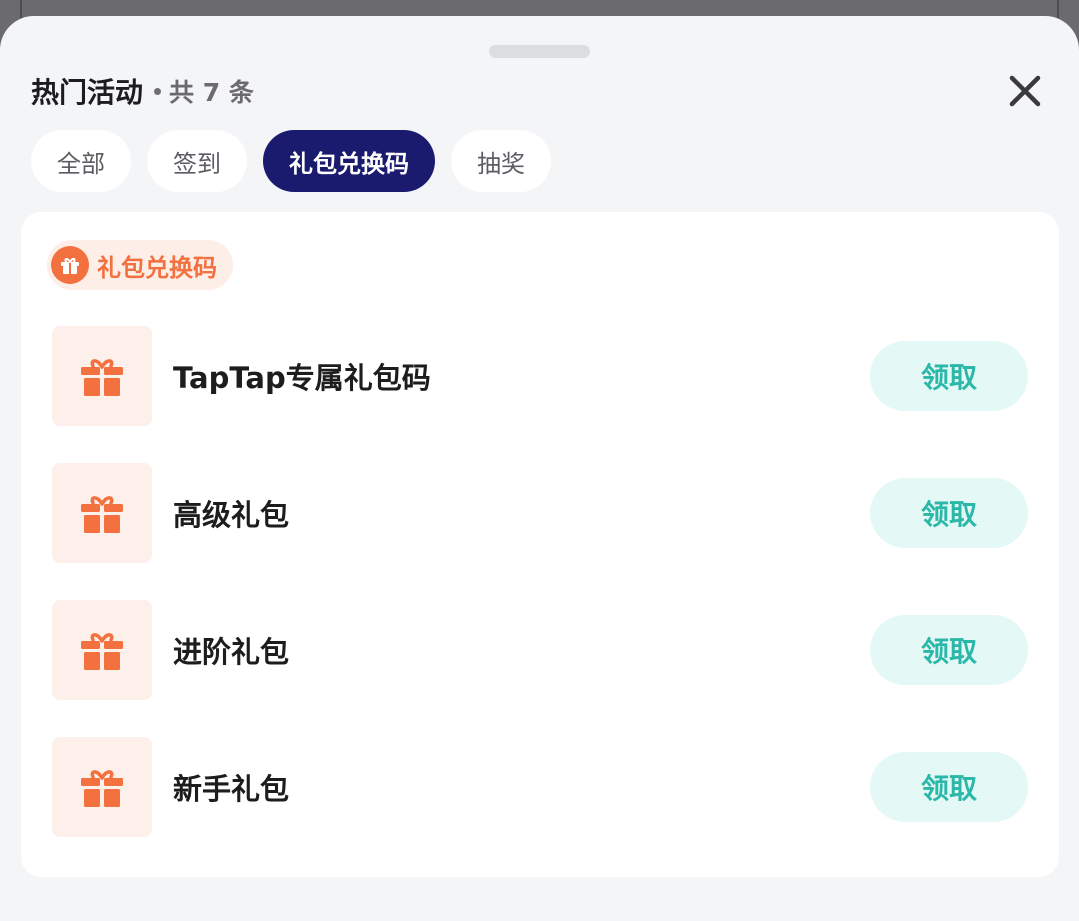 The height and width of the screenshot is (921, 1079). I want to click on sheet-header: 热门活动 共 7 条, so click(142, 91).